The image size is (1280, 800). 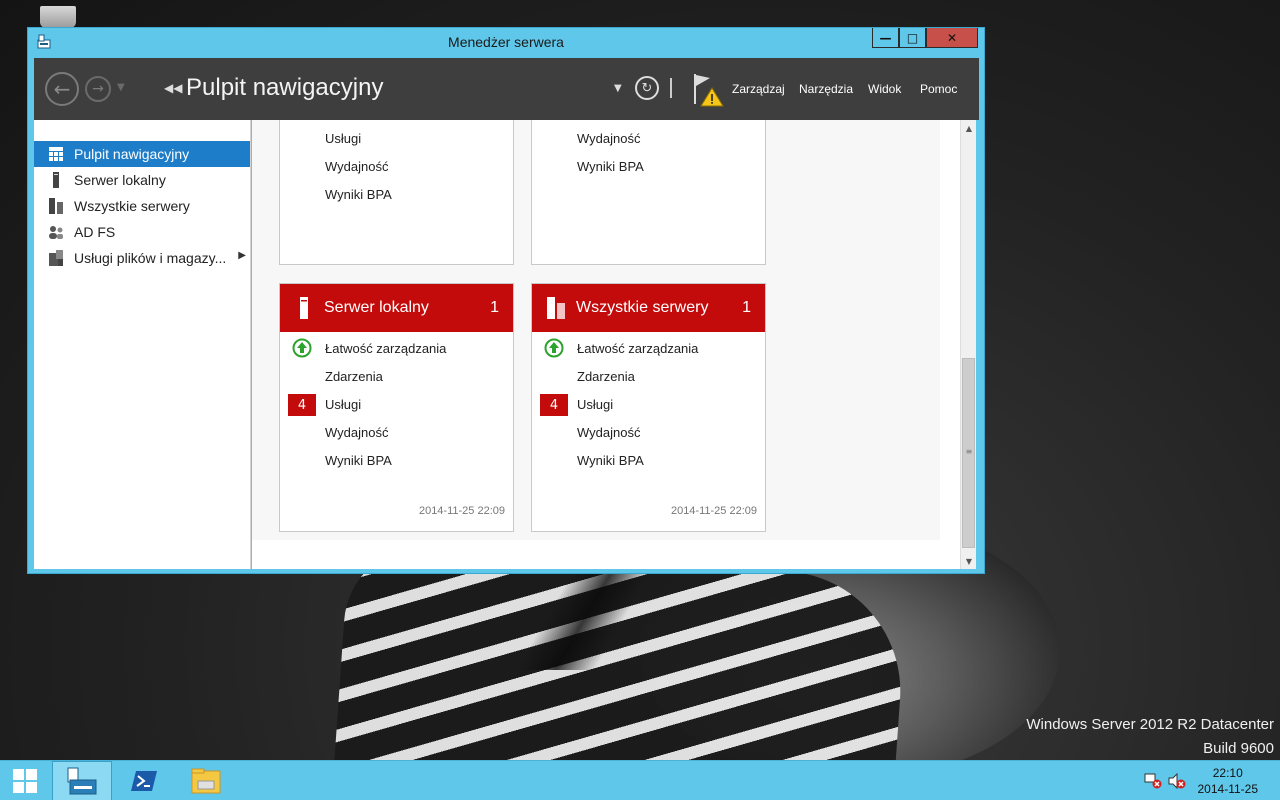 I want to click on dashboard-icon, so click(x=56, y=154).